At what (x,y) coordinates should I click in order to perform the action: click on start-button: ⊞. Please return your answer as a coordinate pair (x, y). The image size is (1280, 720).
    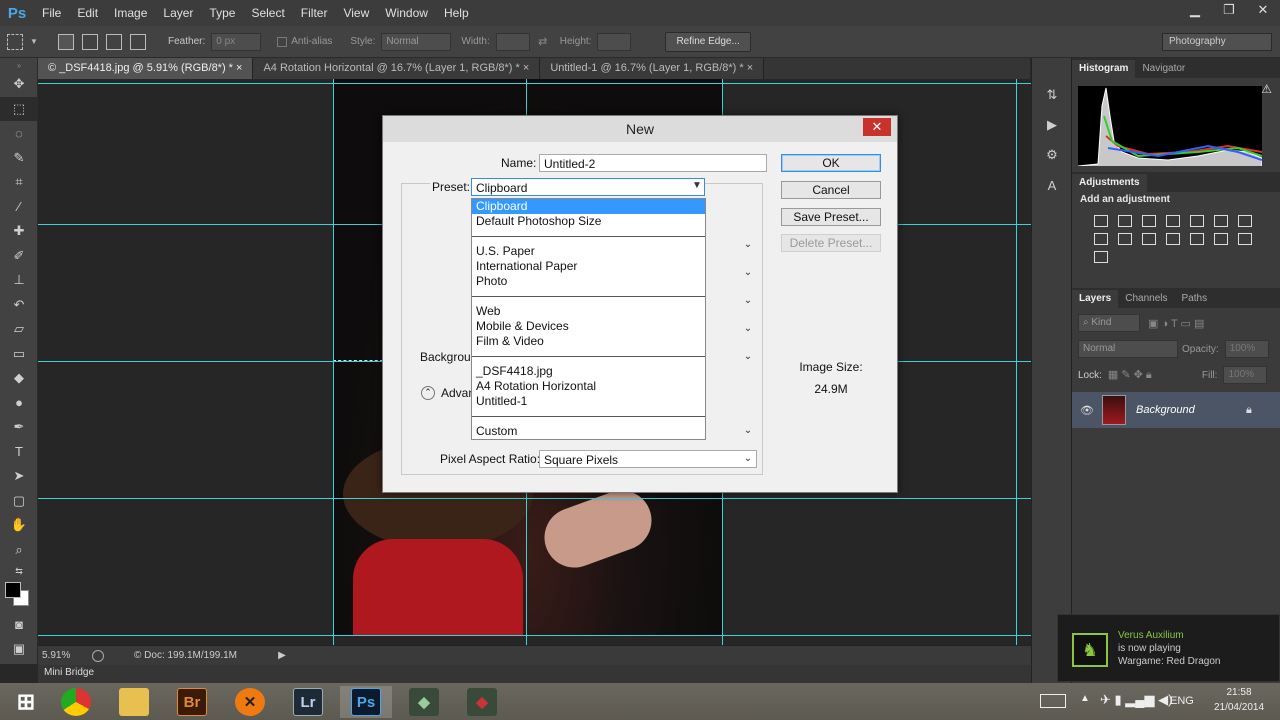
    Looking at the image, I should click on (26, 702).